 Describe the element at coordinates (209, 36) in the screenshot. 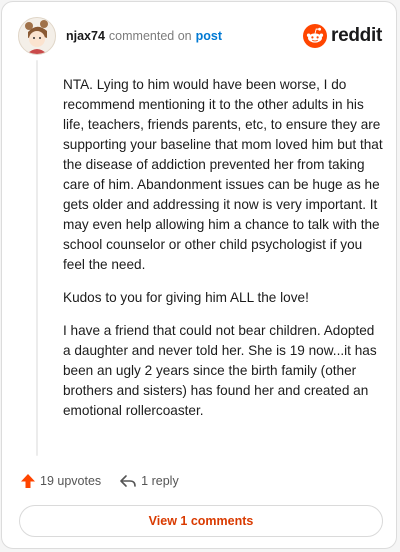

I see `post-link: post` at that location.